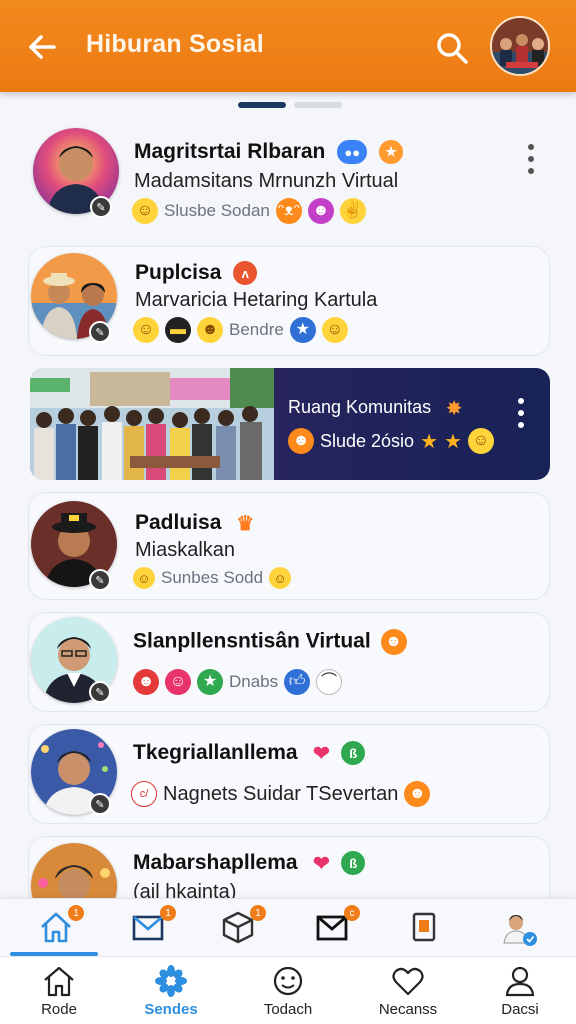  Describe the element at coordinates (352, 211) in the screenshot. I see `thumb-emoji-icon: ✌` at that location.